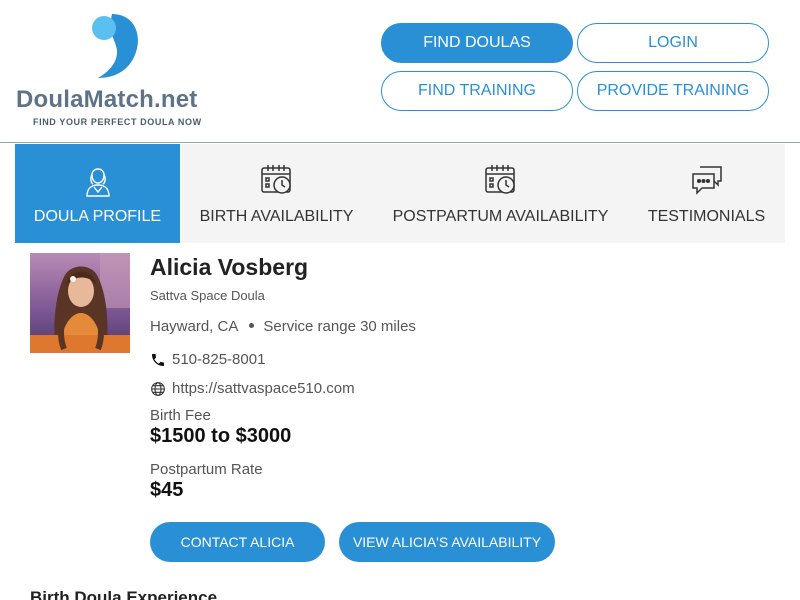 Image resolution: width=800 pixels, height=600 pixels. I want to click on logo-wordmark: DoulaMatch.net, so click(107, 99).